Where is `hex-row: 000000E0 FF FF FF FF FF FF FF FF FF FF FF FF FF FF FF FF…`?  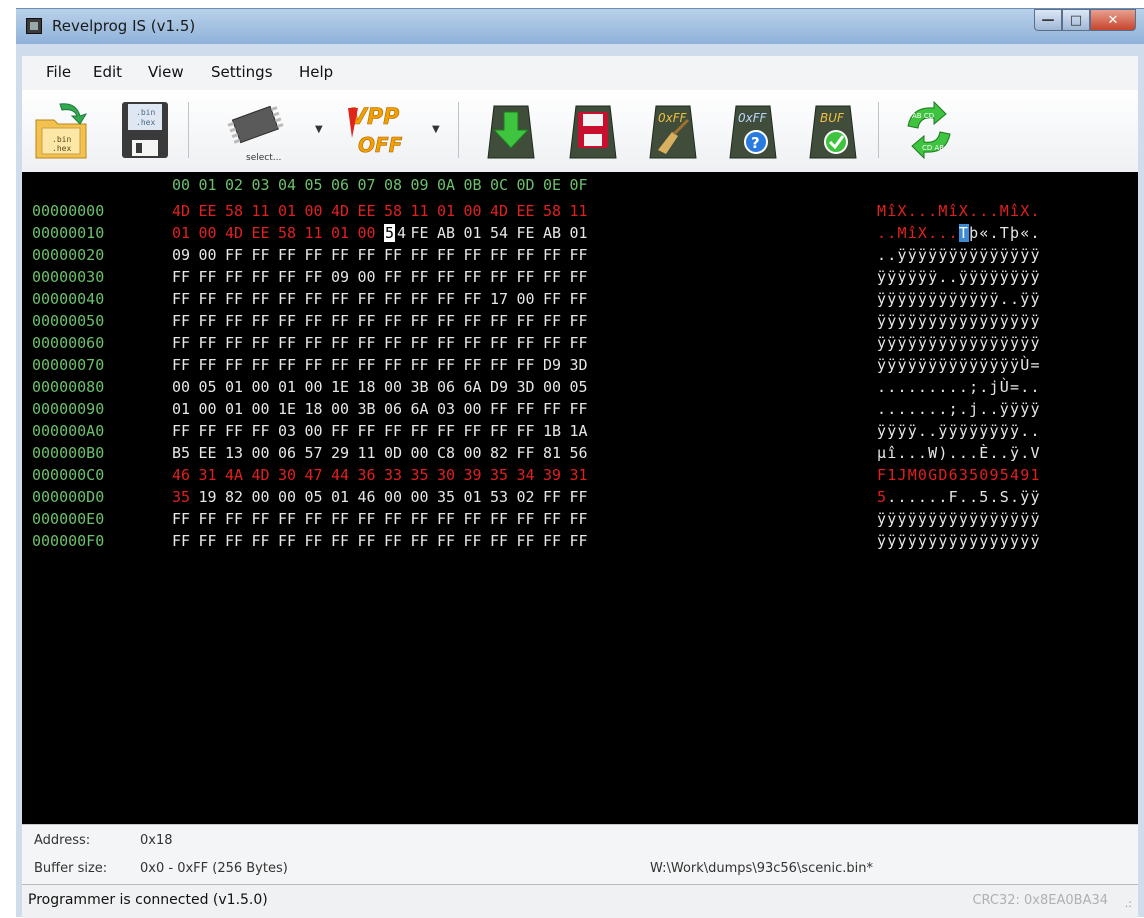
hex-row: 000000E0 FF FF FF FF FF FF FF FF FF FF FF FF FF FF FF FF… is located at coordinates (580, 521).